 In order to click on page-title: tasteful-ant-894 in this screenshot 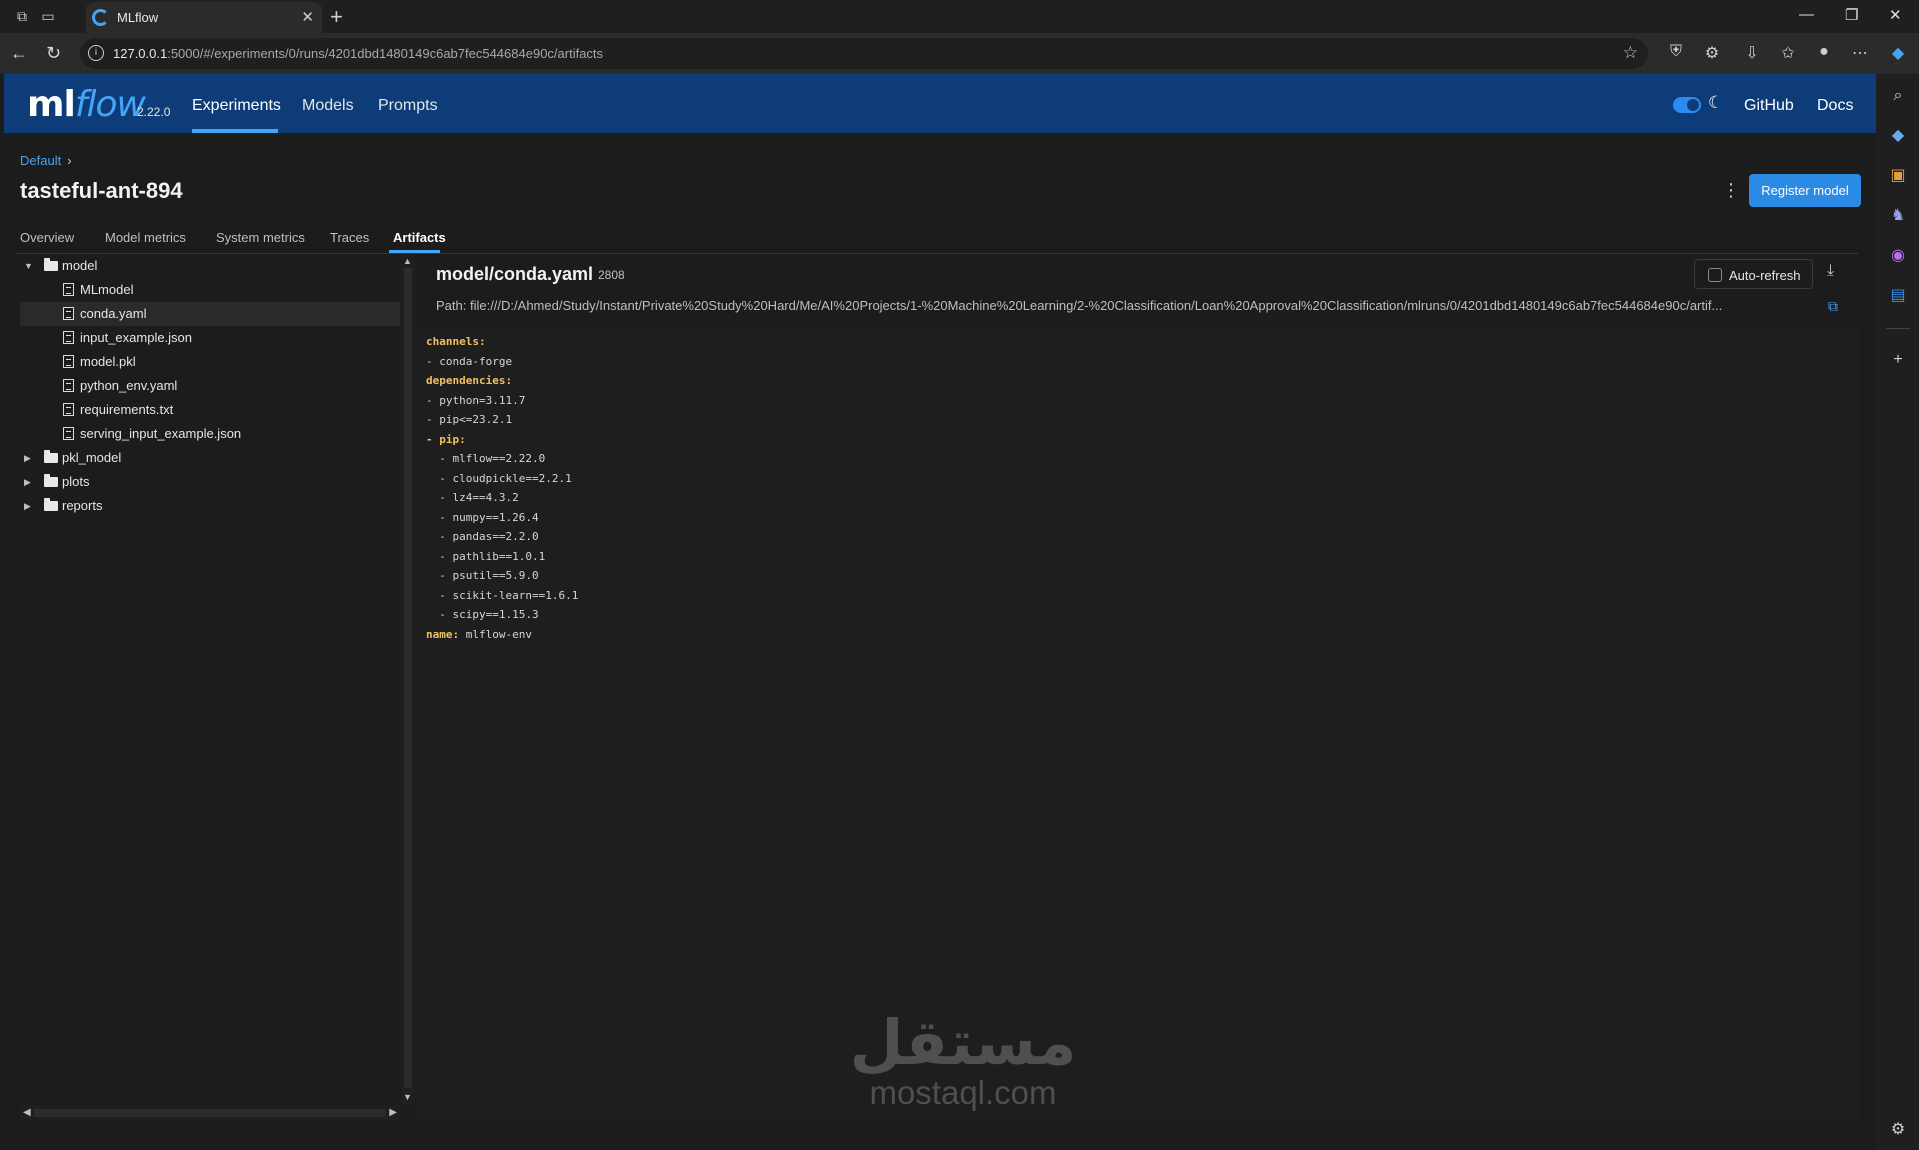, I will do `click(101, 190)`.